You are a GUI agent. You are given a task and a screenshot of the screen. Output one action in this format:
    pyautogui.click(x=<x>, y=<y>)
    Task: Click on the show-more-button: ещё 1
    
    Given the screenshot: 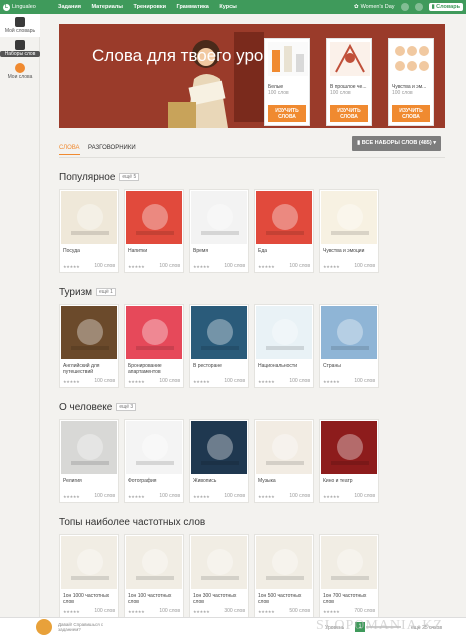 What is the action you would take?
    pyautogui.click(x=106, y=292)
    